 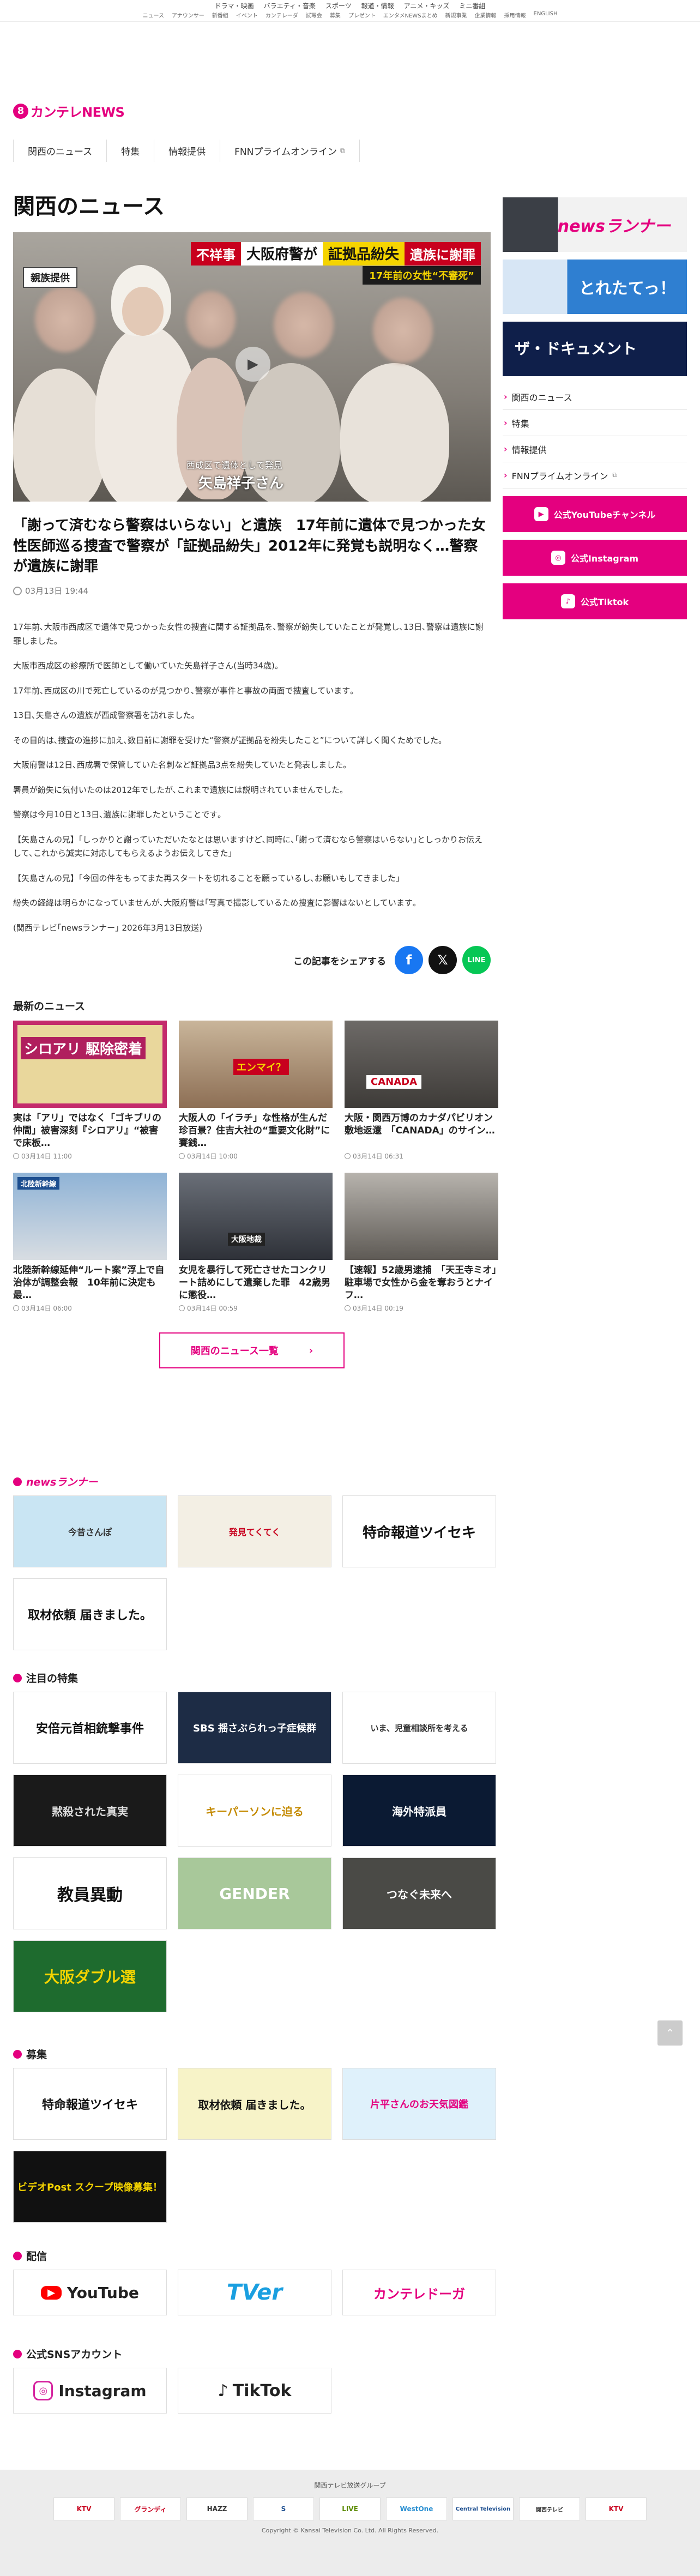 I want to click on youtube-channel-button: ▶ 公式YouTubeチャンネル, so click(x=595, y=514).